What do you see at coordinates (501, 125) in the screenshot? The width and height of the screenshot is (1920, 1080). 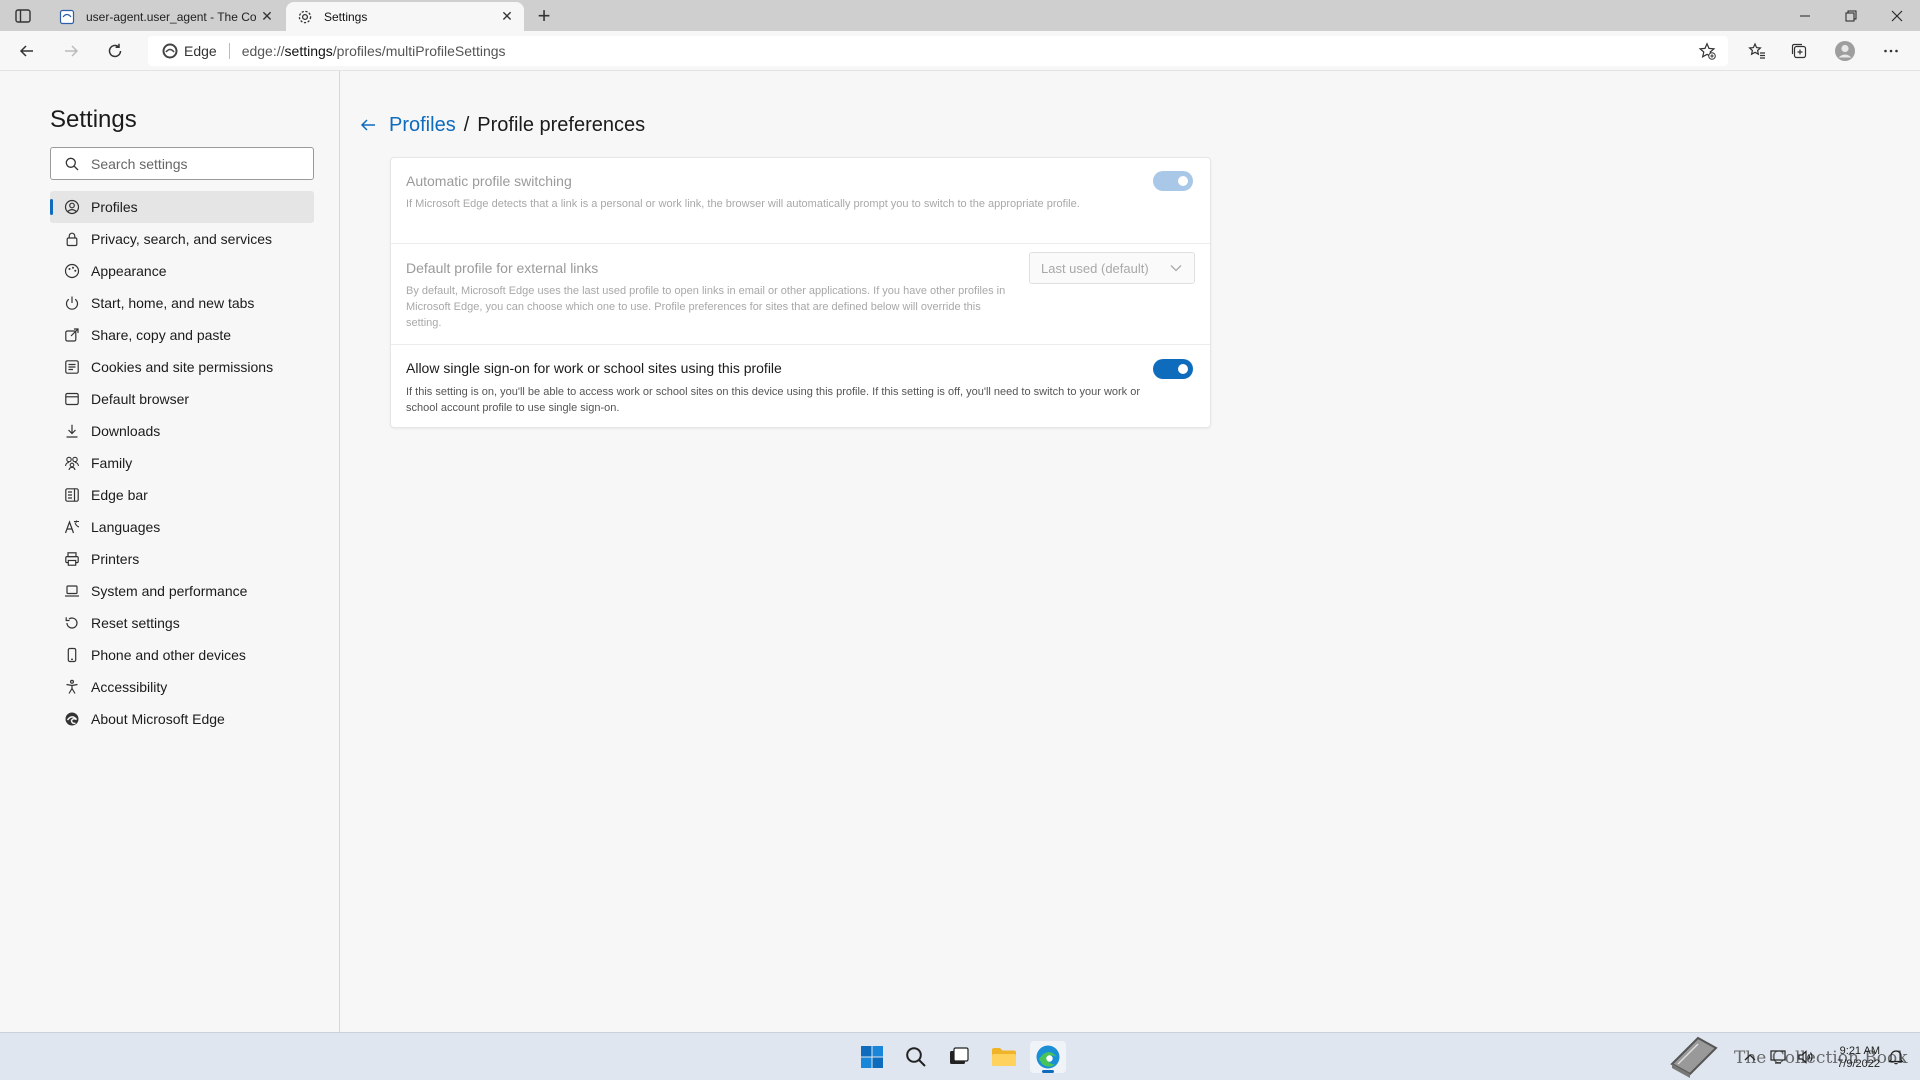 I see `breadcrumb: Profiles / Profile preferences` at bounding box center [501, 125].